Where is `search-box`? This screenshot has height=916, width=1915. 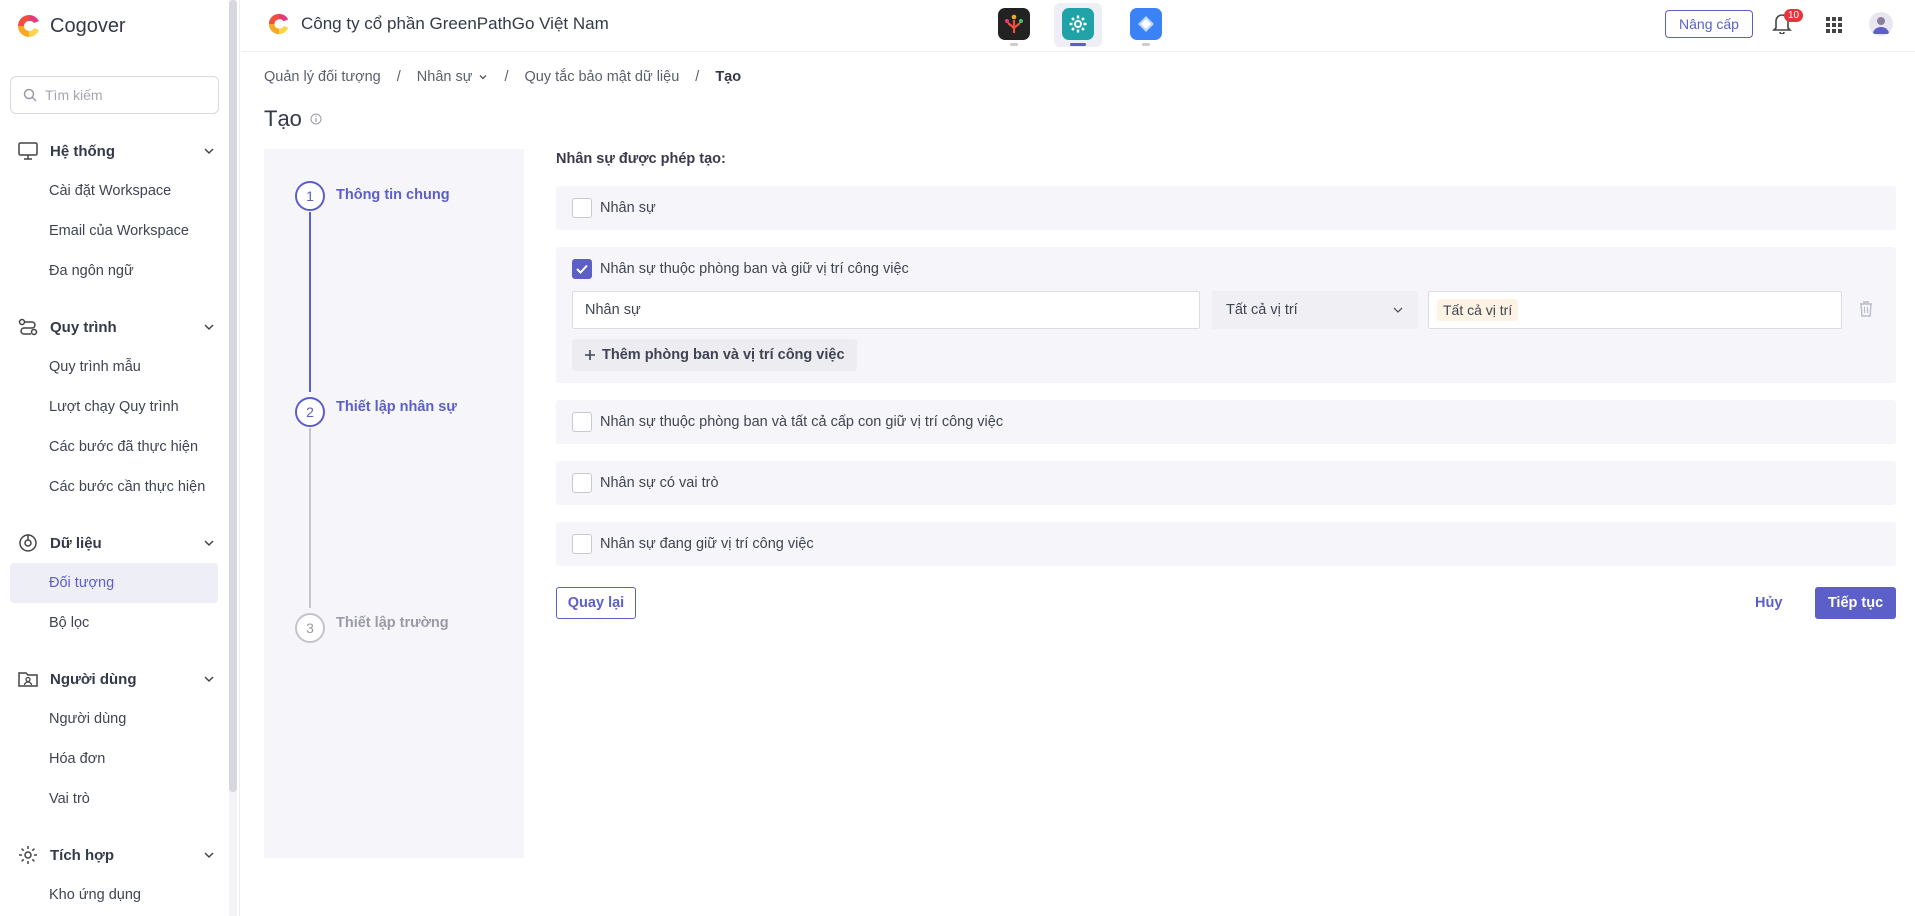 search-box is located at coordinates (114, 95).